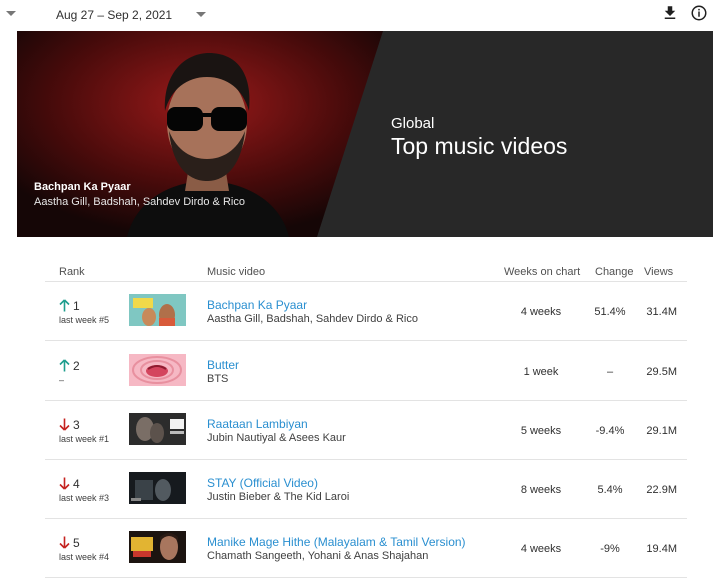 The width and height of the screenshot is (713, 583). Describe the element at coordinates (218, 379) in the screenshot. I see `video-artists: BTS` at that location.